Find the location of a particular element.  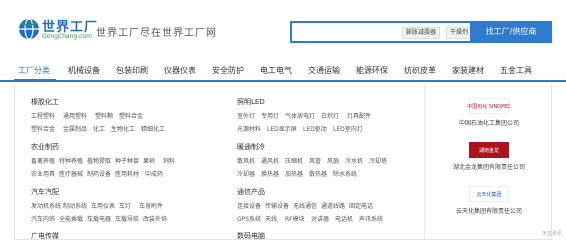

category-link: 通用塑料 is located at coordinates (75, 115).